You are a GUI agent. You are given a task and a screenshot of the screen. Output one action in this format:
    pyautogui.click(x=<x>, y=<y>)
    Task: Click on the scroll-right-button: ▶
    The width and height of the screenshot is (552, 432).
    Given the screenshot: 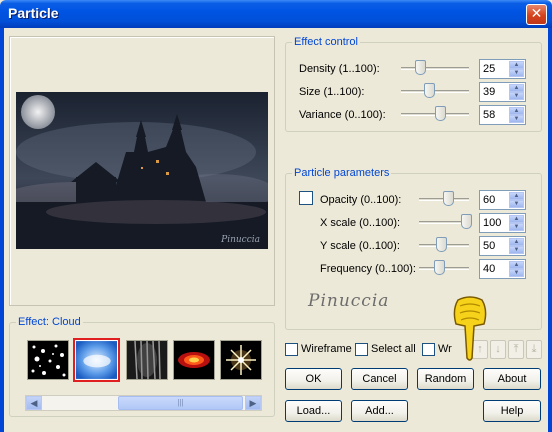 What is the action you would take?
    pyautogui.click(x=253, y=403)
    